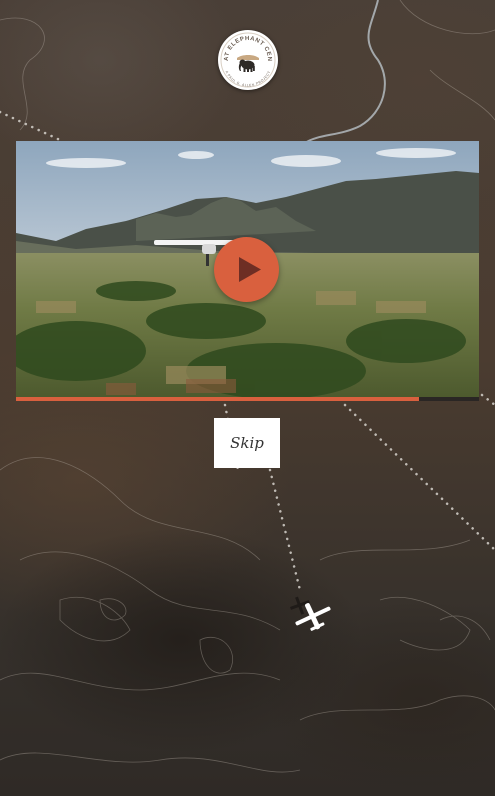  I want to click on elephant-icon, so click(246, 65).